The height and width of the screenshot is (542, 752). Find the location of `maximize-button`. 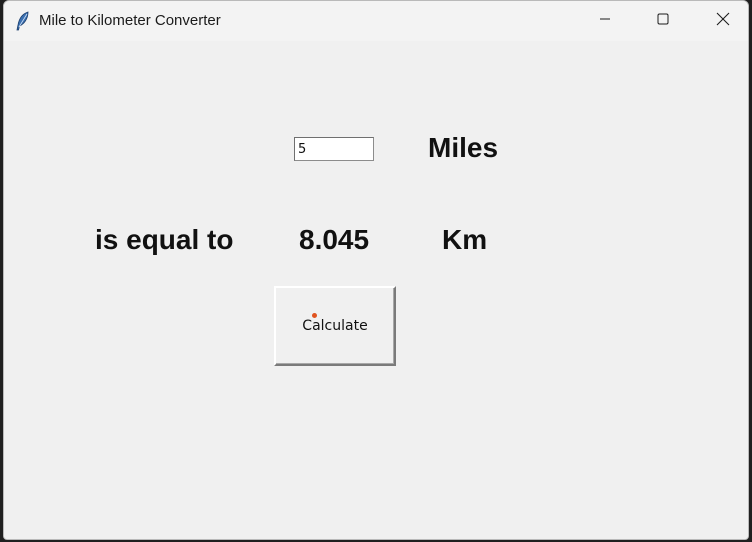

maximize-button is located at coordinates (663, 21).